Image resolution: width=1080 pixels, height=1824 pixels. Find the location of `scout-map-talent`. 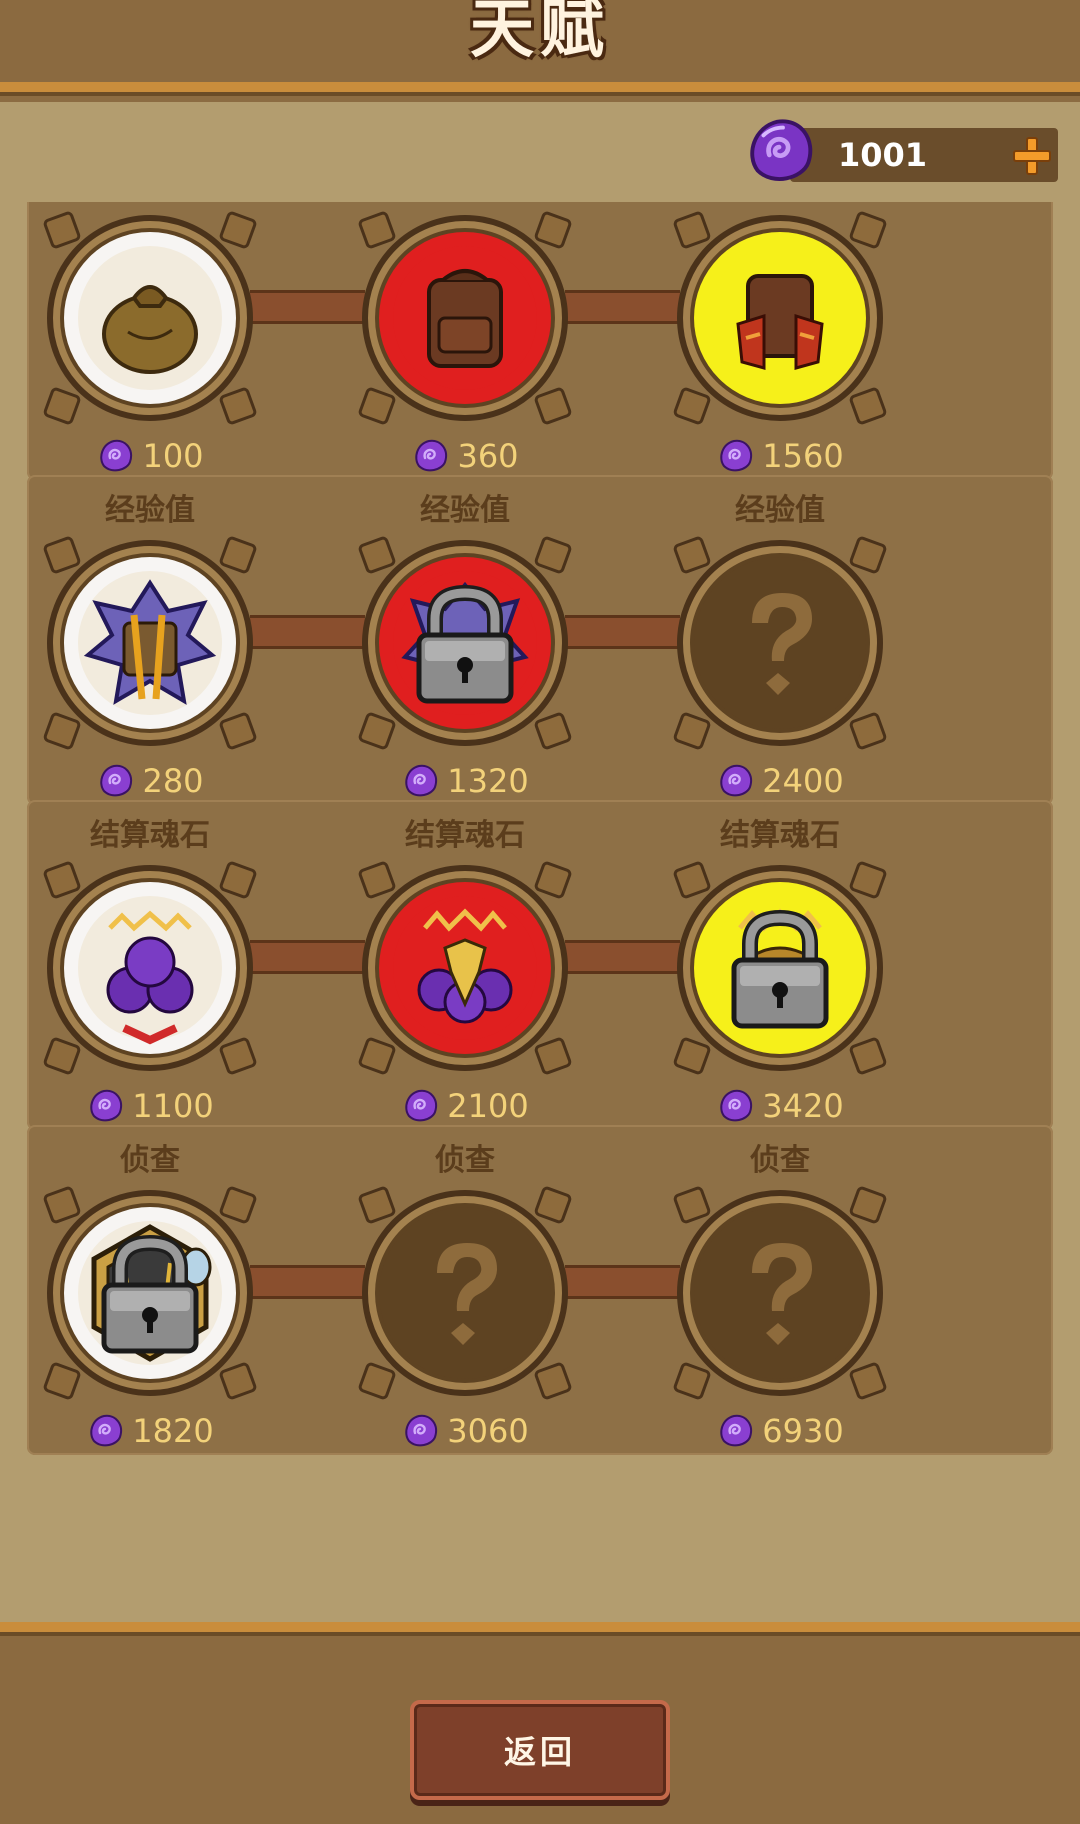

scout-map-talent is located at coordinates (150, 1293).